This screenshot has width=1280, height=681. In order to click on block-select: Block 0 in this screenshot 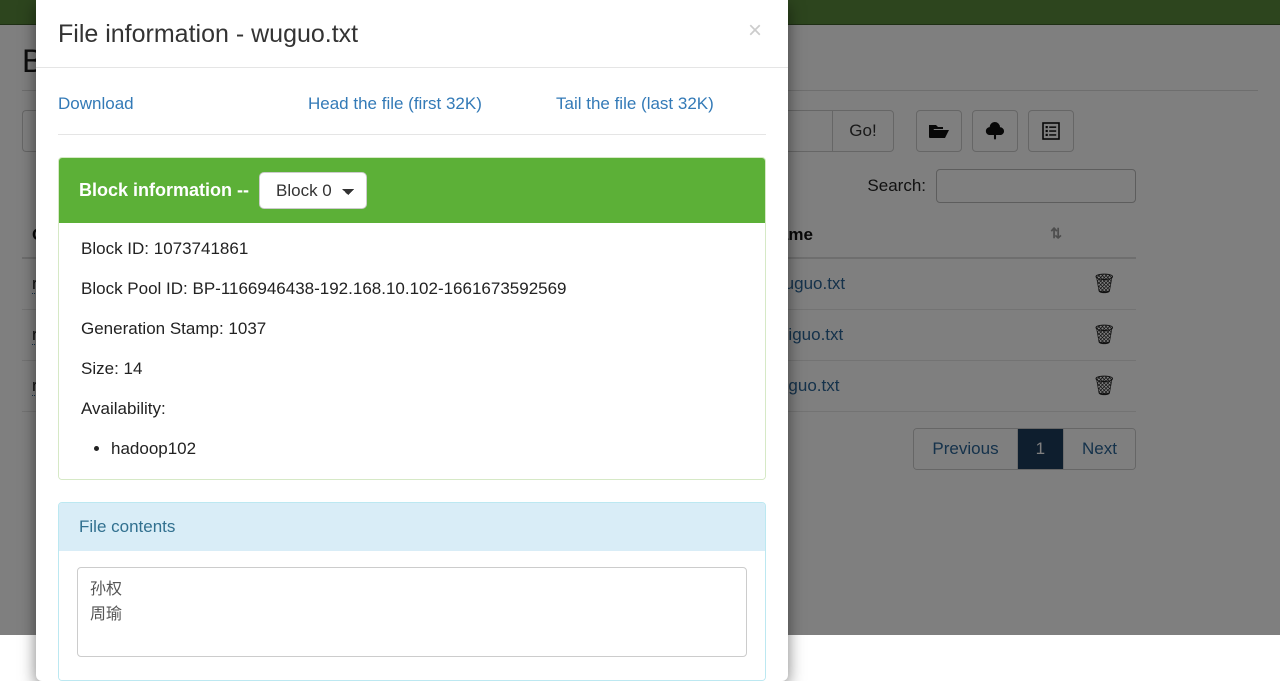, I will do `click(313, 190)`.